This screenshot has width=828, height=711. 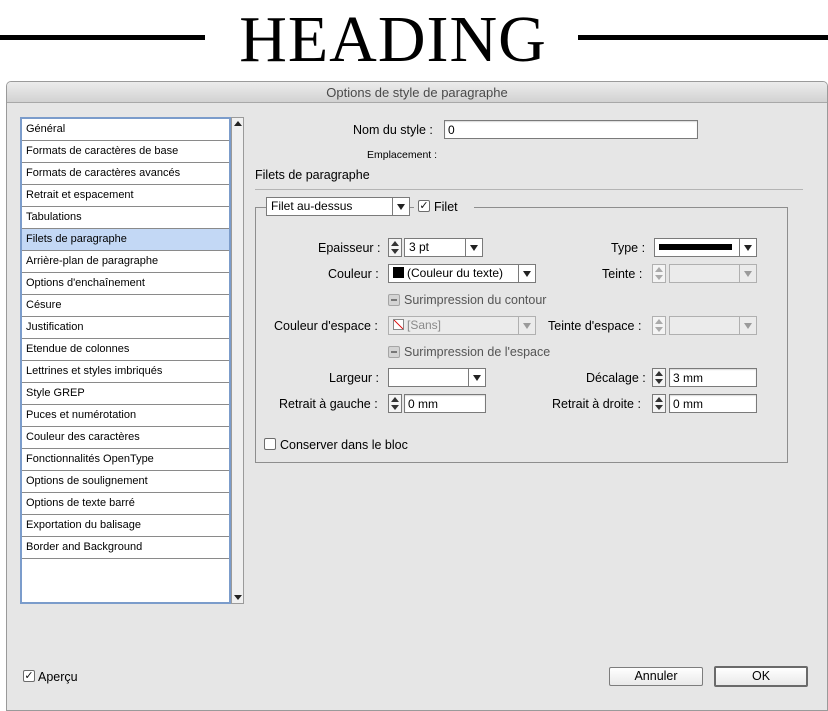 I want to click on preview-label: Aperçu, so click(x=58, y=677).